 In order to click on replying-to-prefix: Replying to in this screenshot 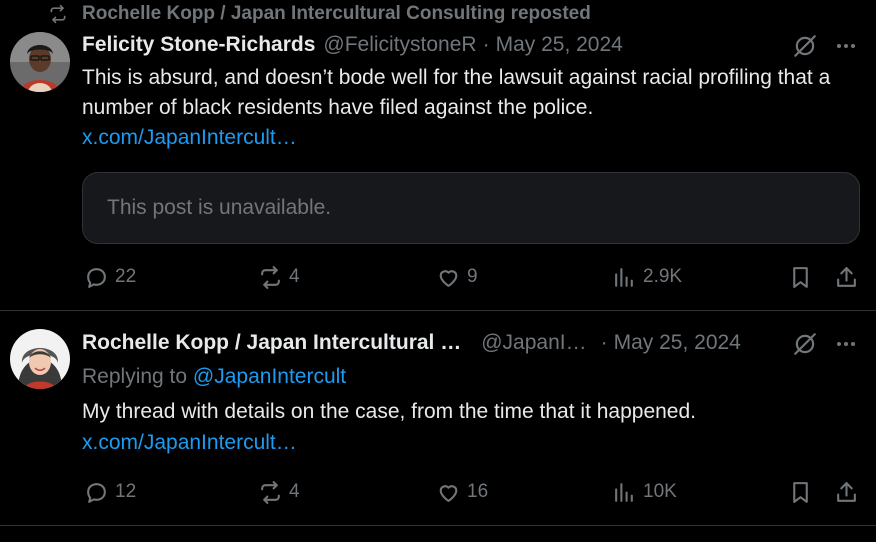, I will do `click(135, 376)`.